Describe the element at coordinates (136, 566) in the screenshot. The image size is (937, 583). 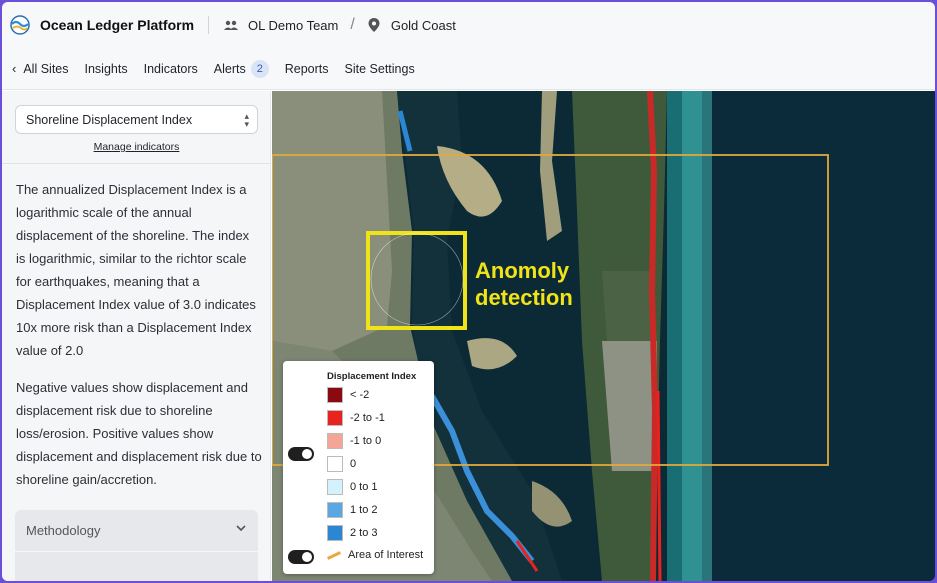
I see `next-accordion` at that location.